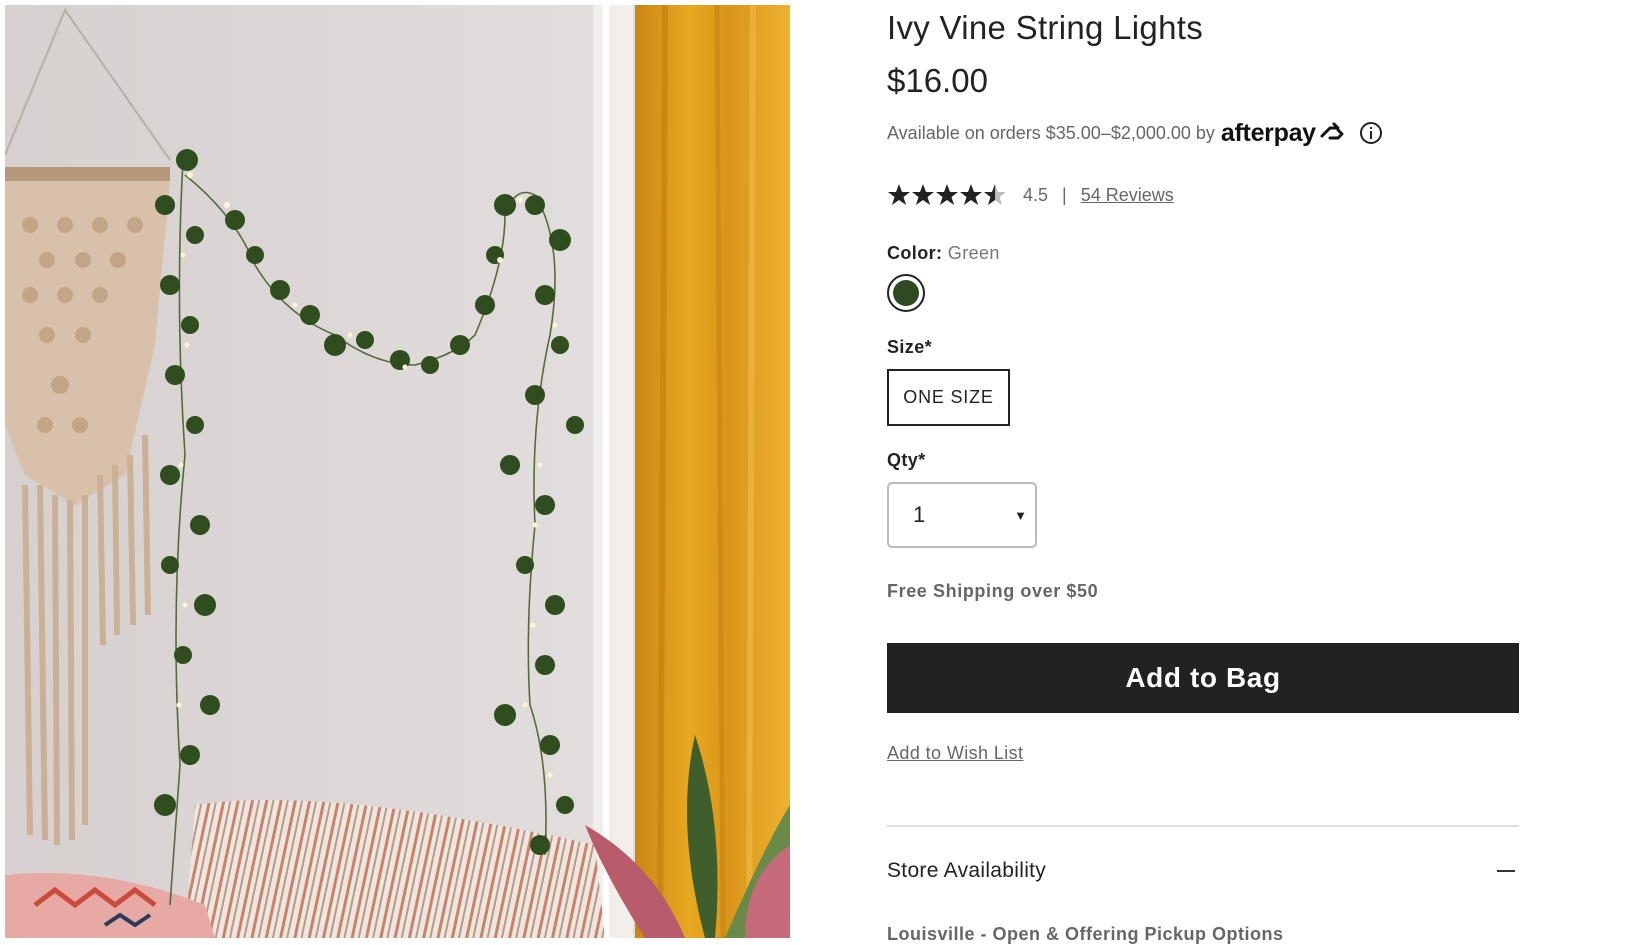  What do you see at coordinates (906, 460) in the screenshot?
I see `qty-label: Qty*` at bounding box center [906, 460].